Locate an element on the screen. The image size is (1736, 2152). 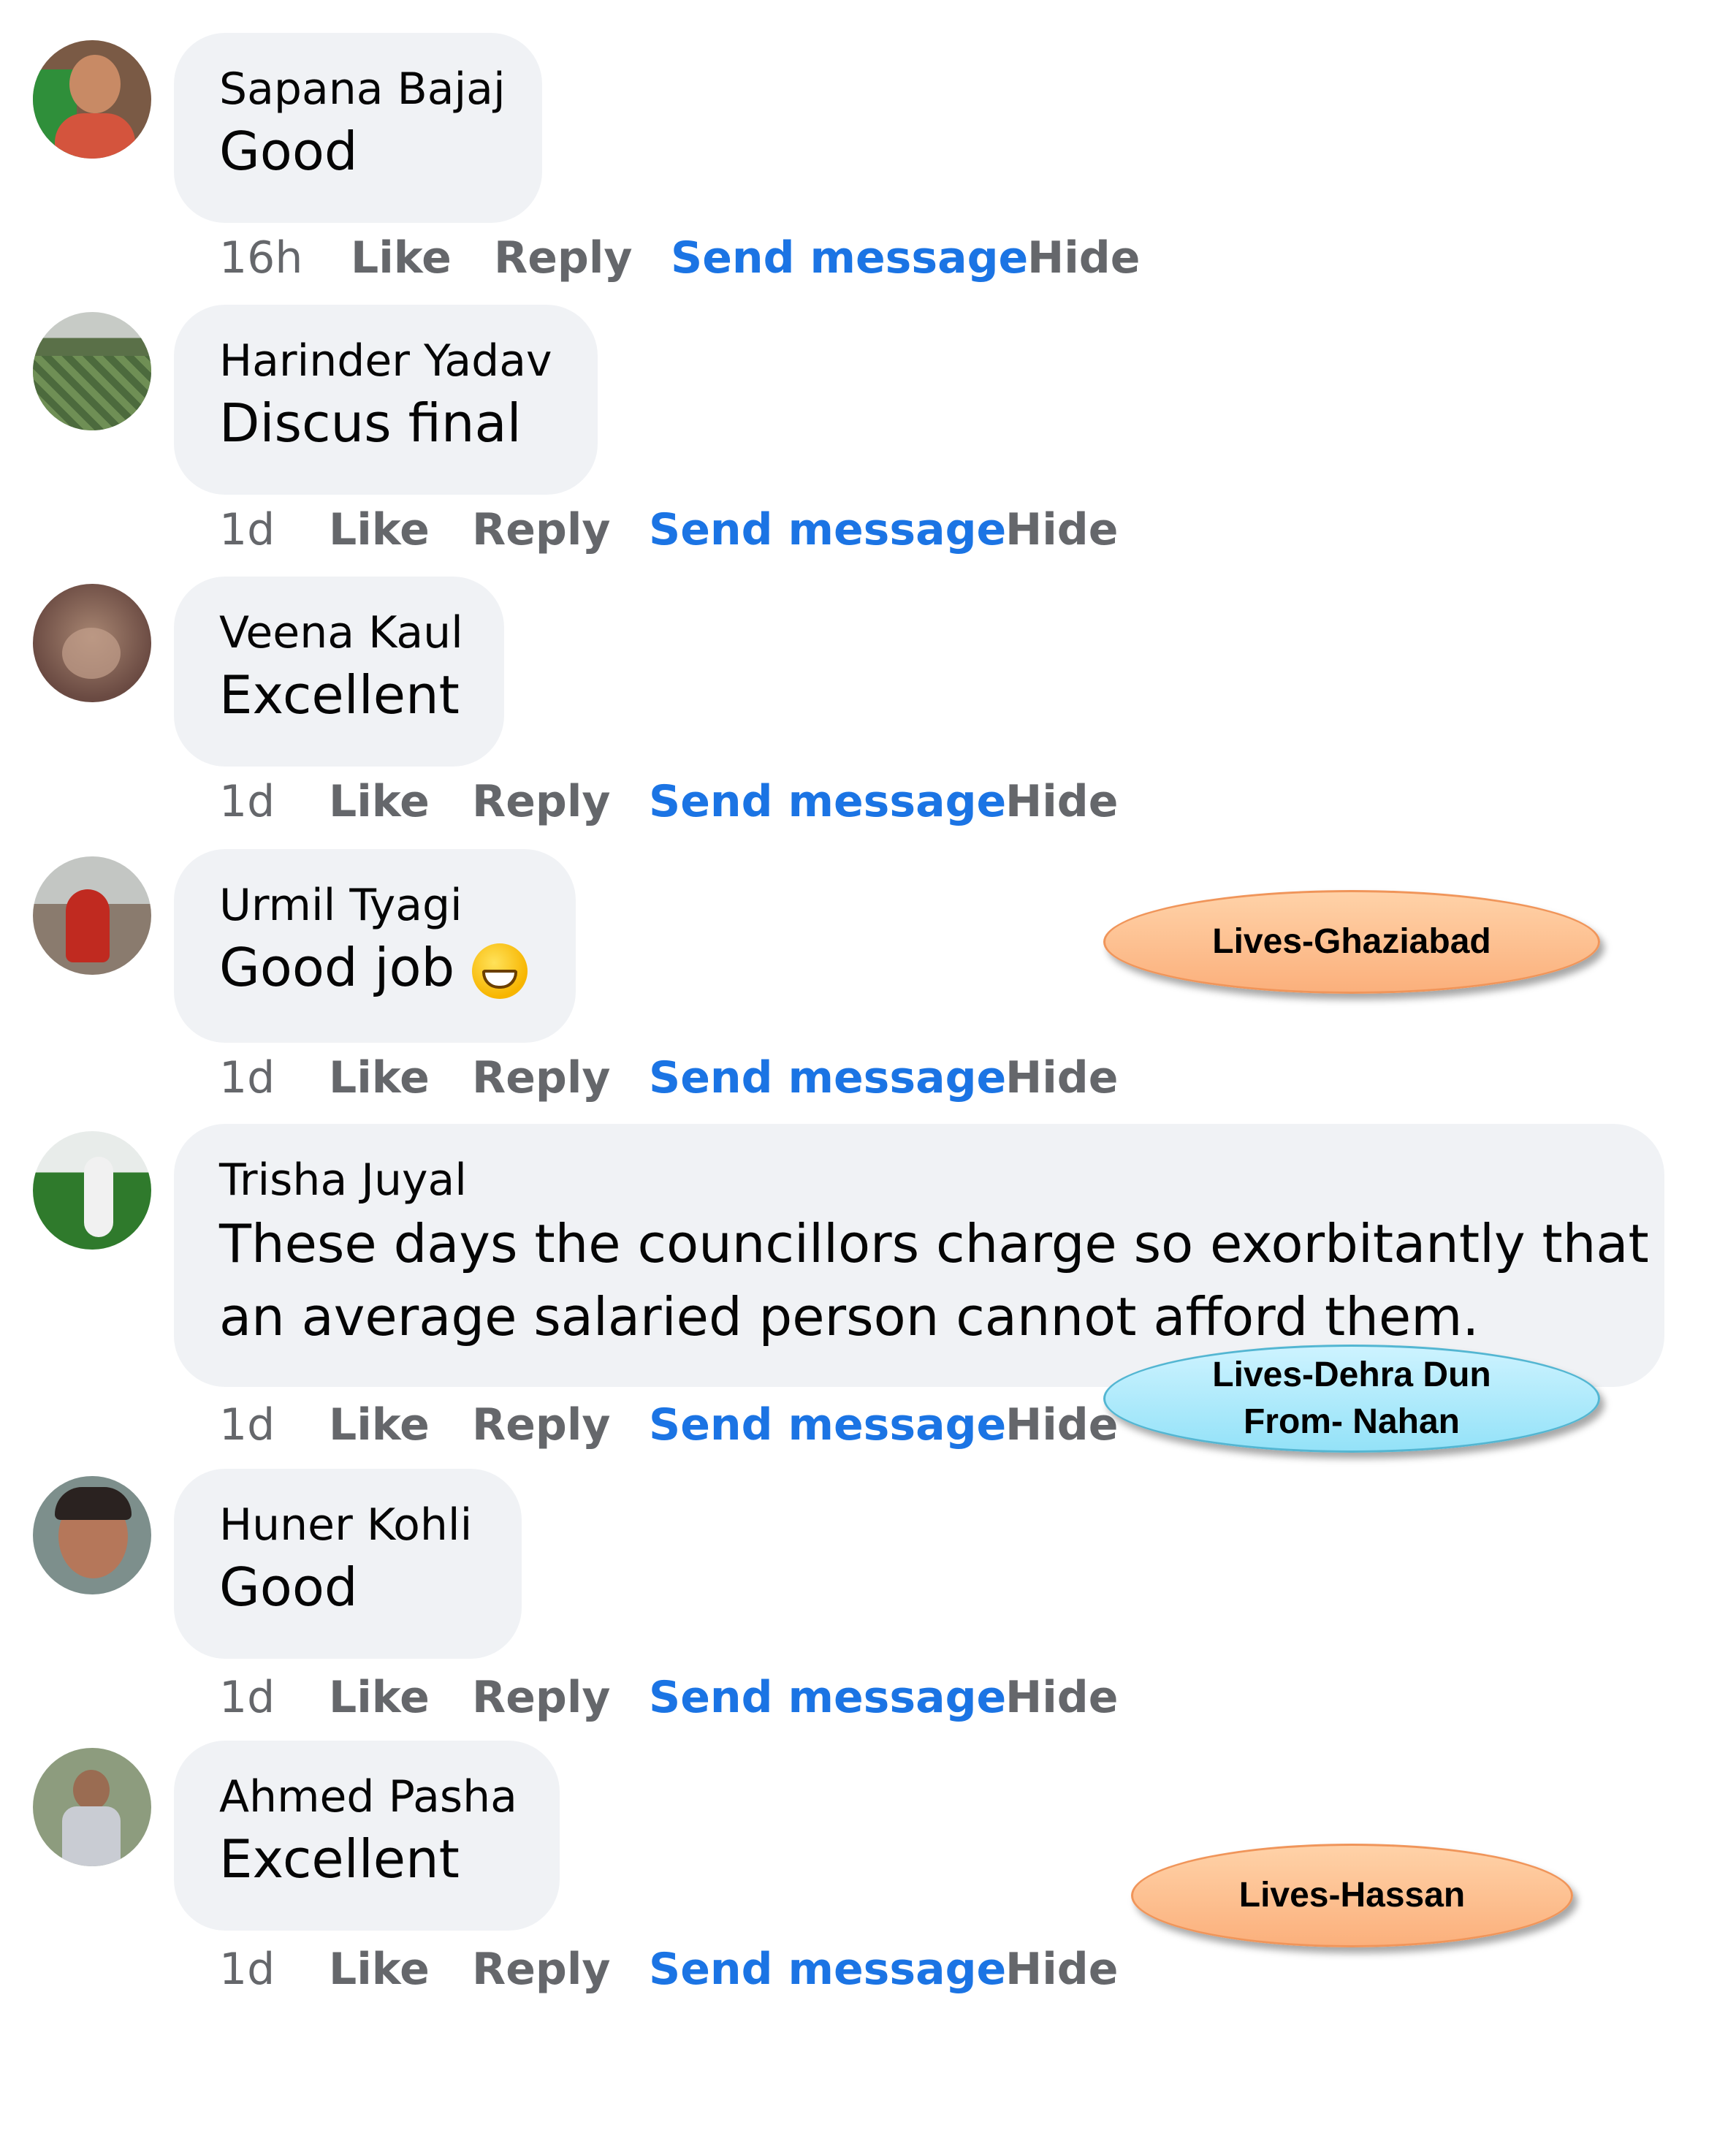
annotation-text: Lives-Dehra Dun From- Nahan is located at coordinates (1351, 1398).